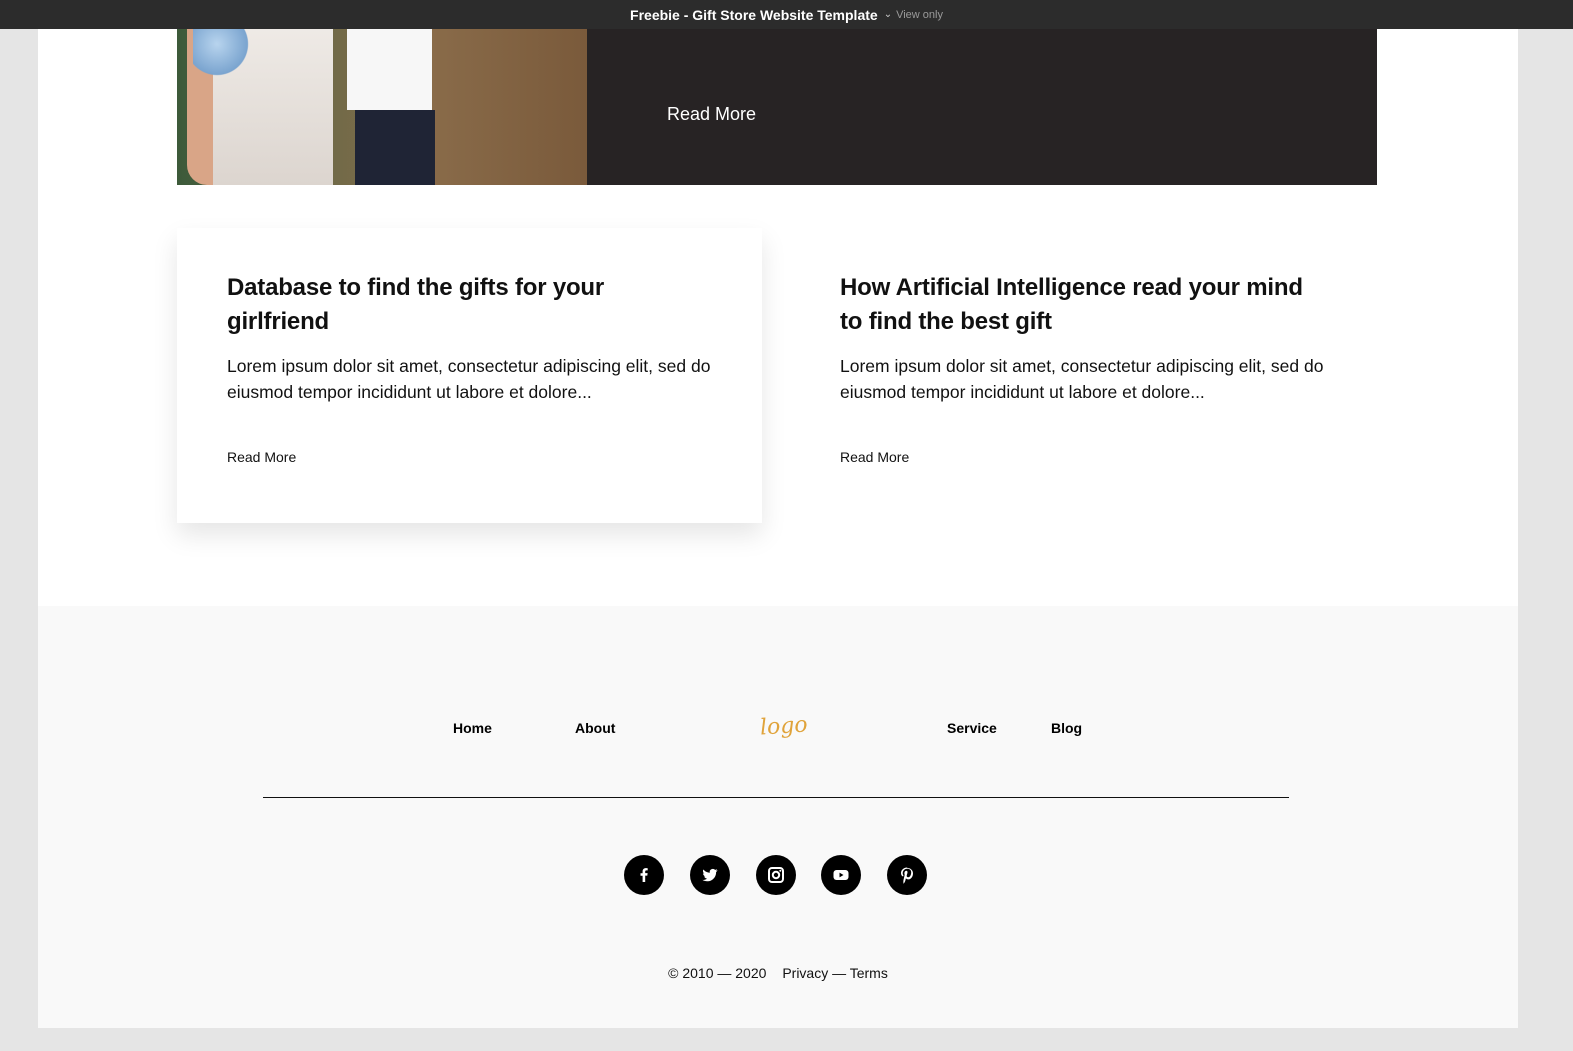 This screenshot has height=1051, width=1573. I want to click on hero-read-more-link: Read More, so click(711, 114).